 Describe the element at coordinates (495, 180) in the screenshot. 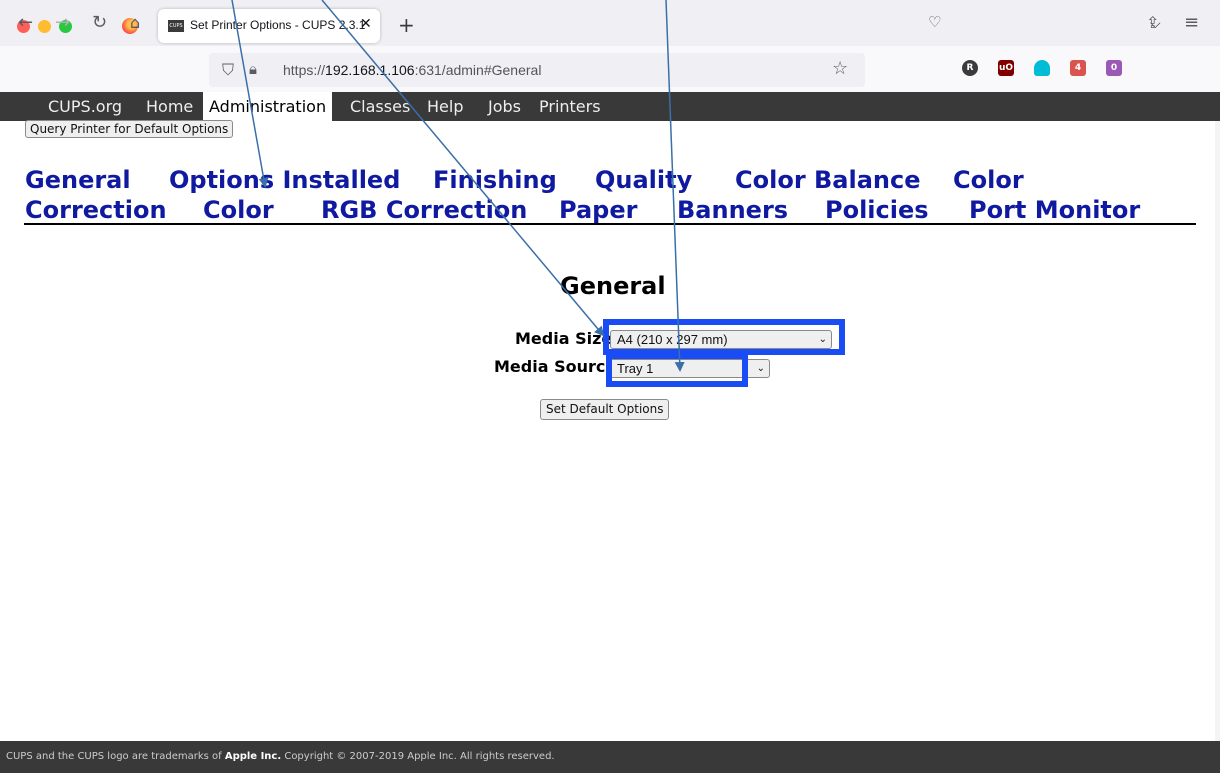

I see `link-finishing: Finishing` at that location.